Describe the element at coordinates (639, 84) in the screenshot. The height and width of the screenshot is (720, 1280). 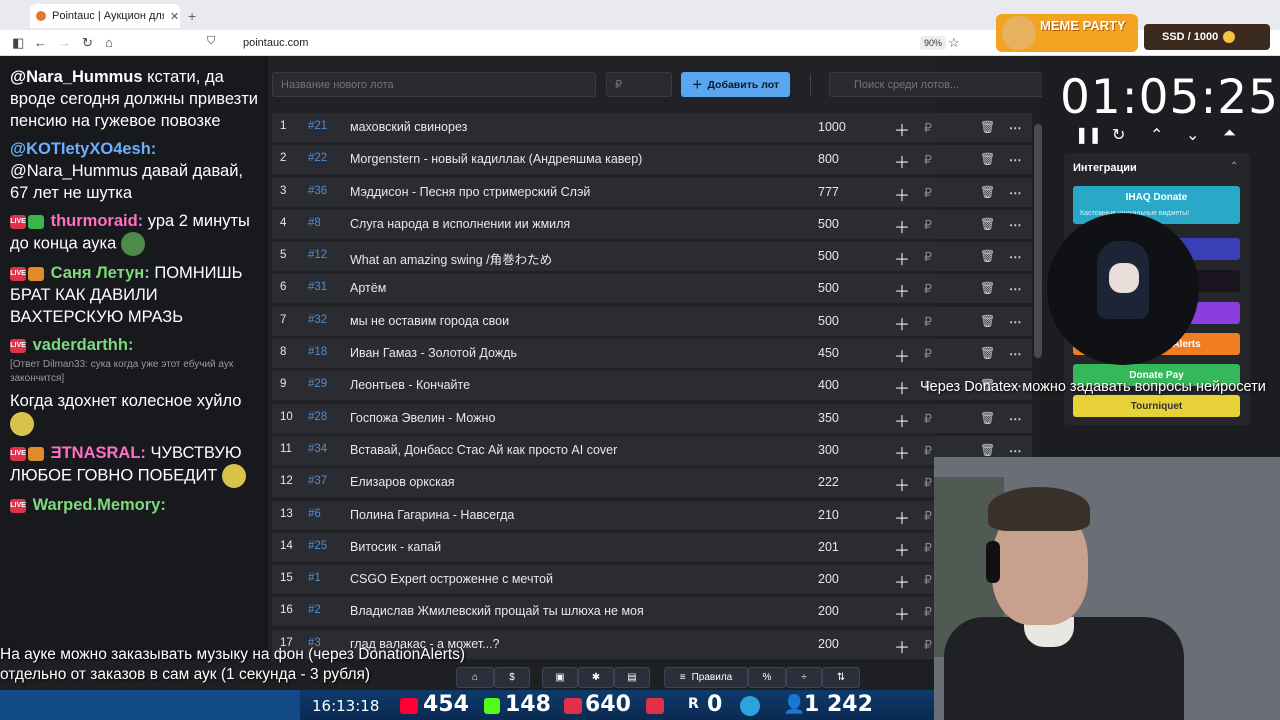
I see `amount-input` at that location.